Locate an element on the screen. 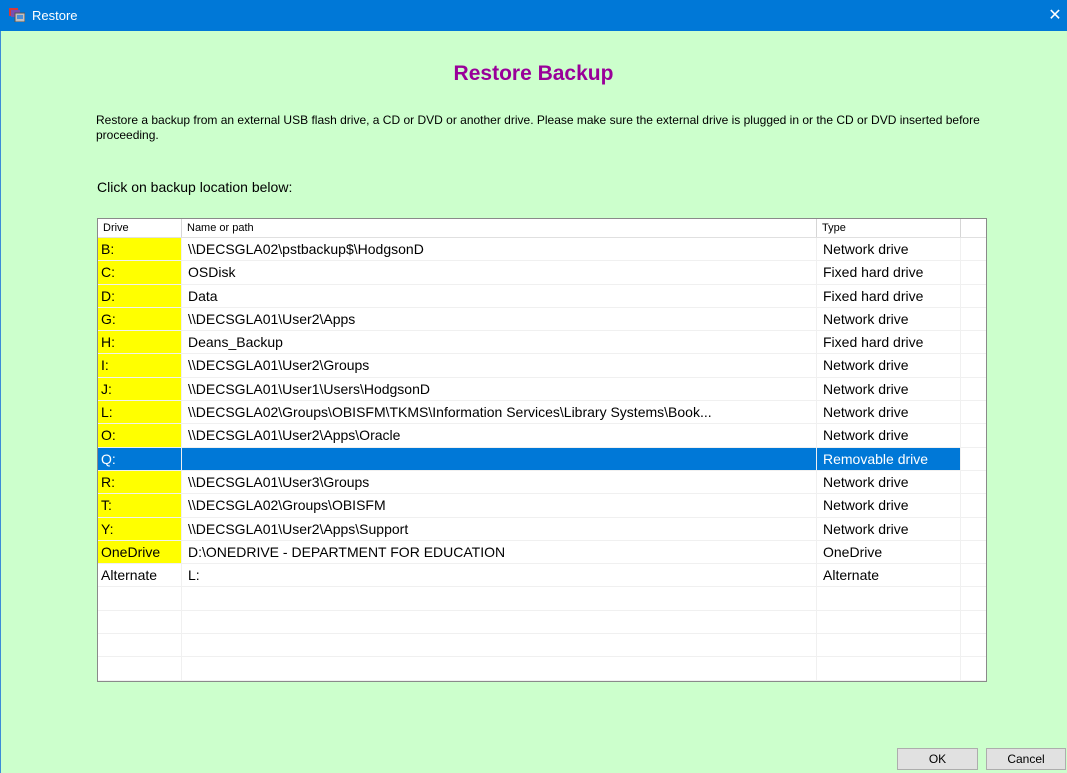  cell-name: \\DECSGLA01\User2\Apps\Support is located at coordinates (499, 528).